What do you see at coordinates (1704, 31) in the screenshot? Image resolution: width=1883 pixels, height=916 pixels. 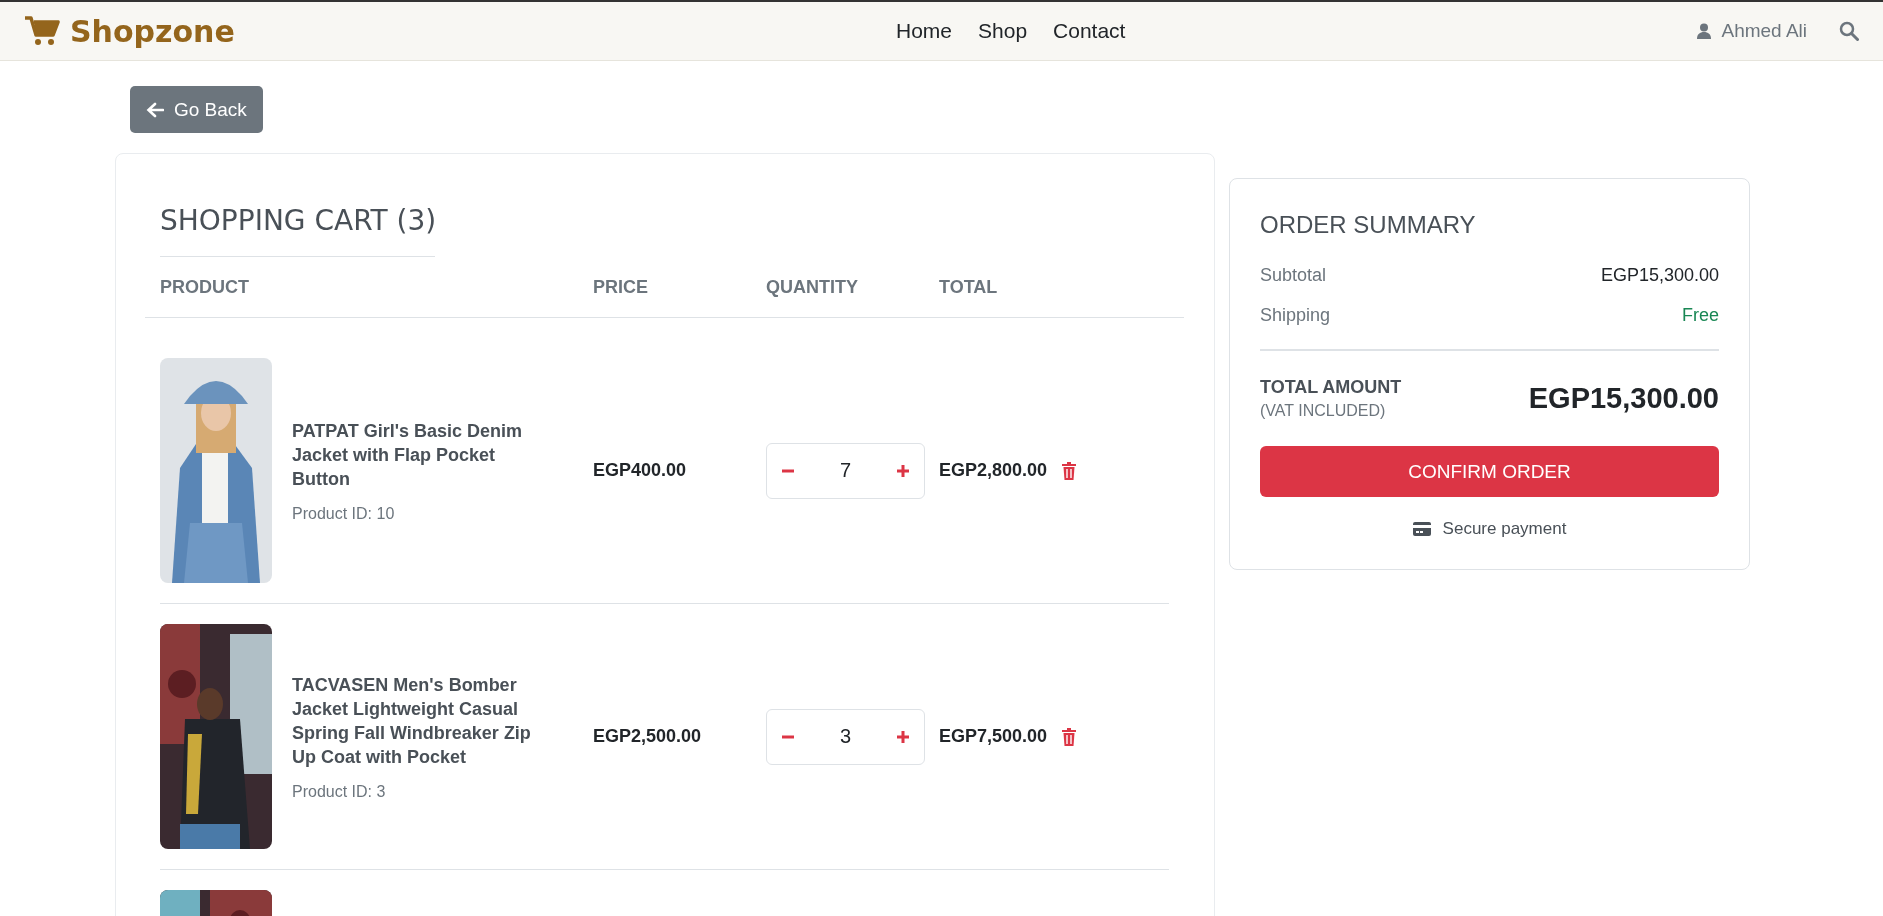 I see `user-icon` at bounding box center [1704, 31].